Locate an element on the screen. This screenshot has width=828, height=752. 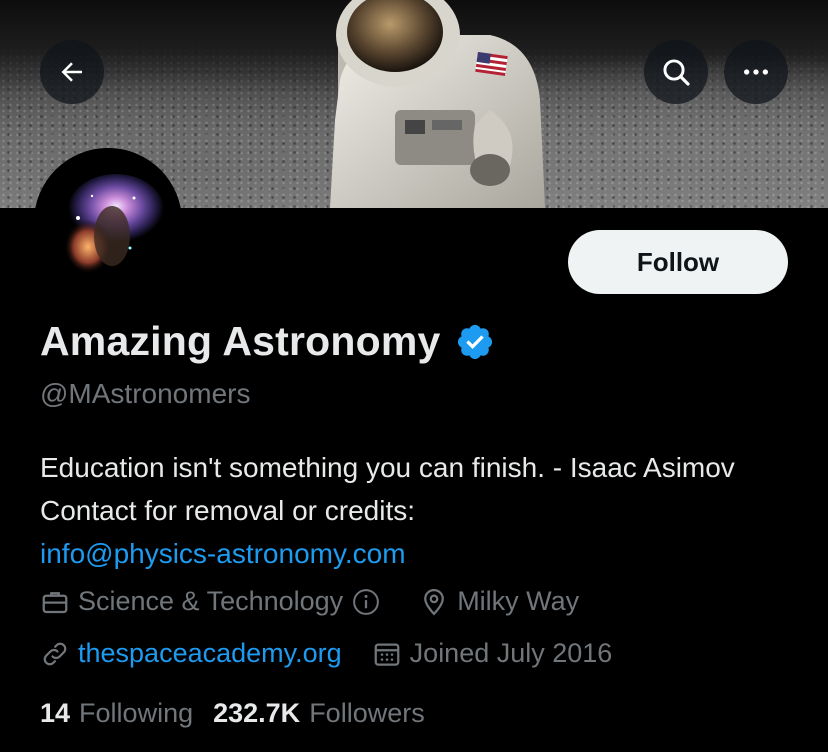
profile-meta-row-2: thespaceacademy.org Joined July 2016 is located at coordinates (341, 653).